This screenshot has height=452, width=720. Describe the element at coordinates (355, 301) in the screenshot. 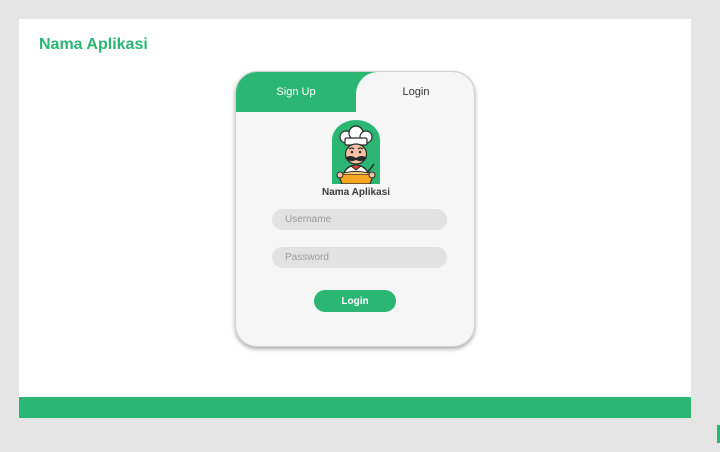

I see `login-button: Login` at that location.